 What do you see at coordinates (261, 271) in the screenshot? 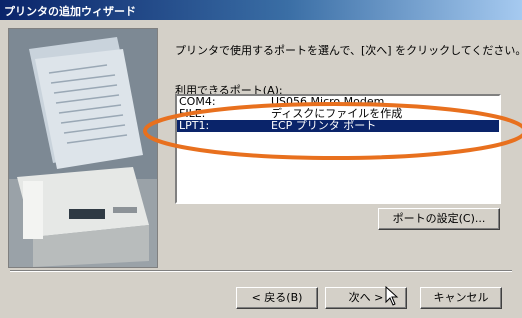
I see `footer-separator` at bounding box center [261, 271].